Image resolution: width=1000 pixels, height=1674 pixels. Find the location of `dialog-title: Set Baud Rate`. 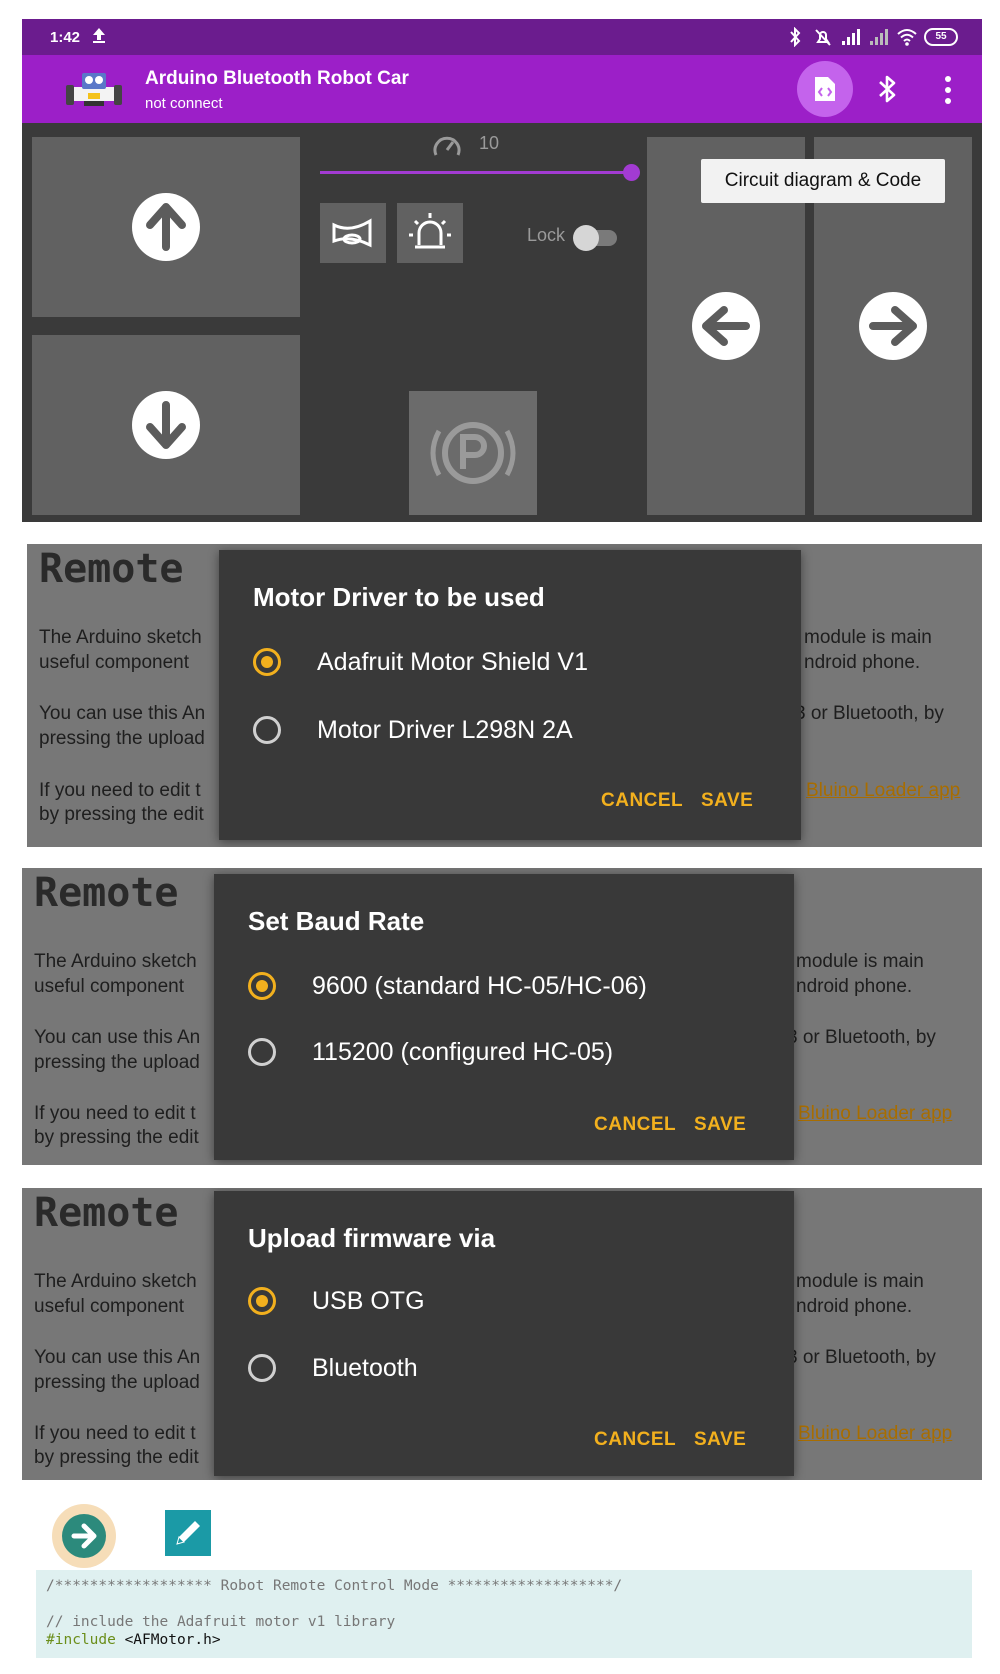

dialog-title: Set Baud Rate is located at coordinates (336, 921).